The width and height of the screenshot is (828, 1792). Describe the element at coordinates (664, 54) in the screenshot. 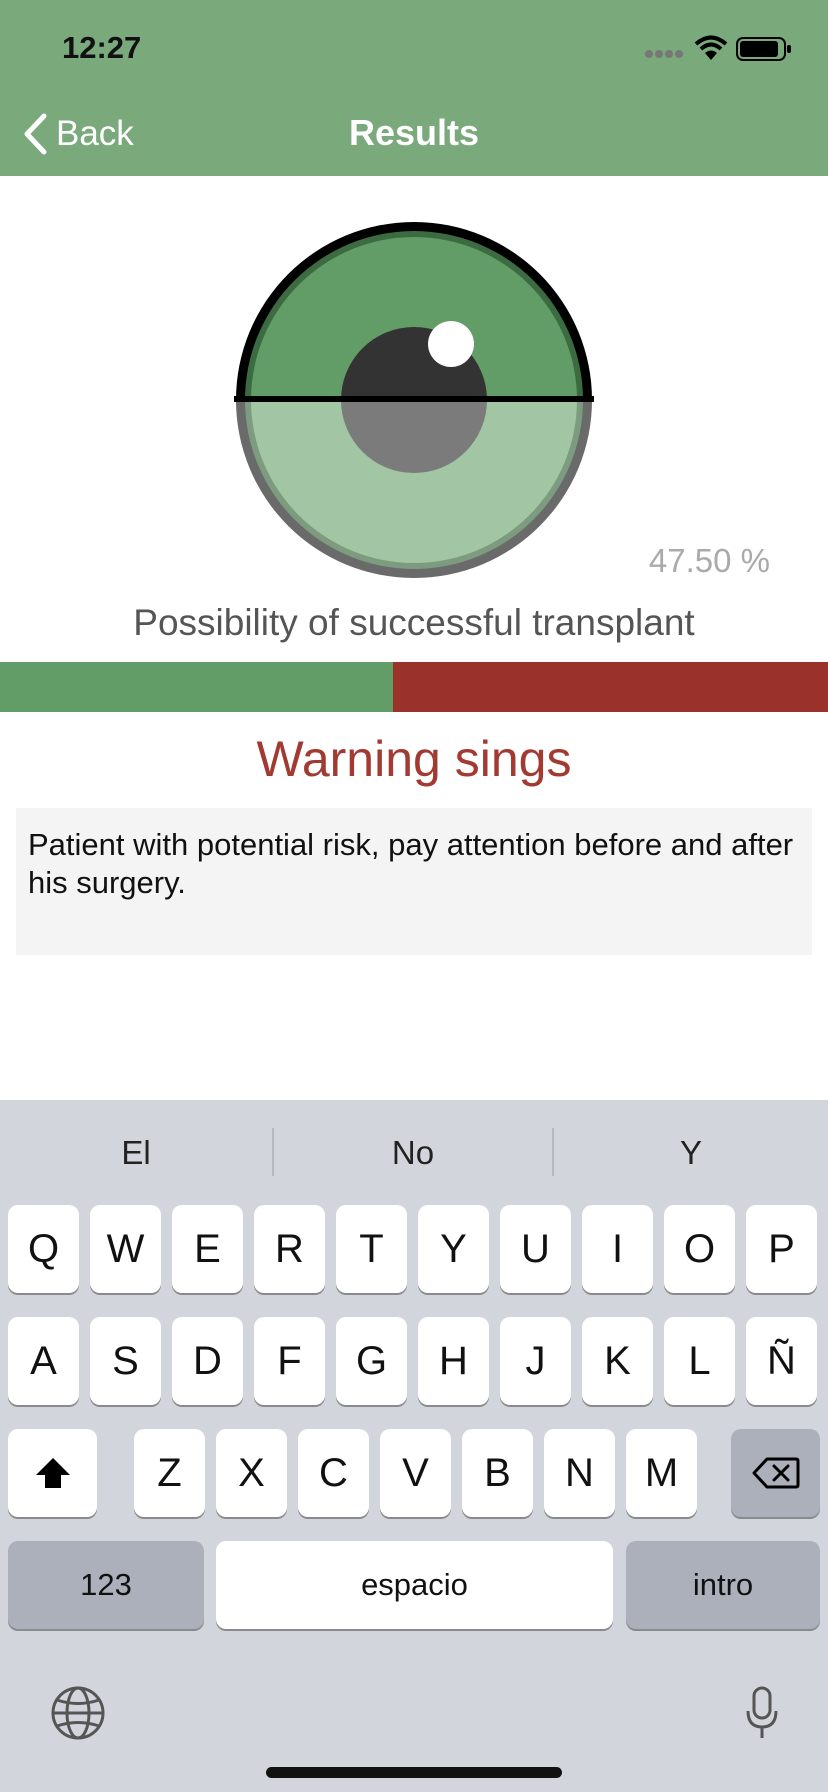

I see `signal-icon` at that location.